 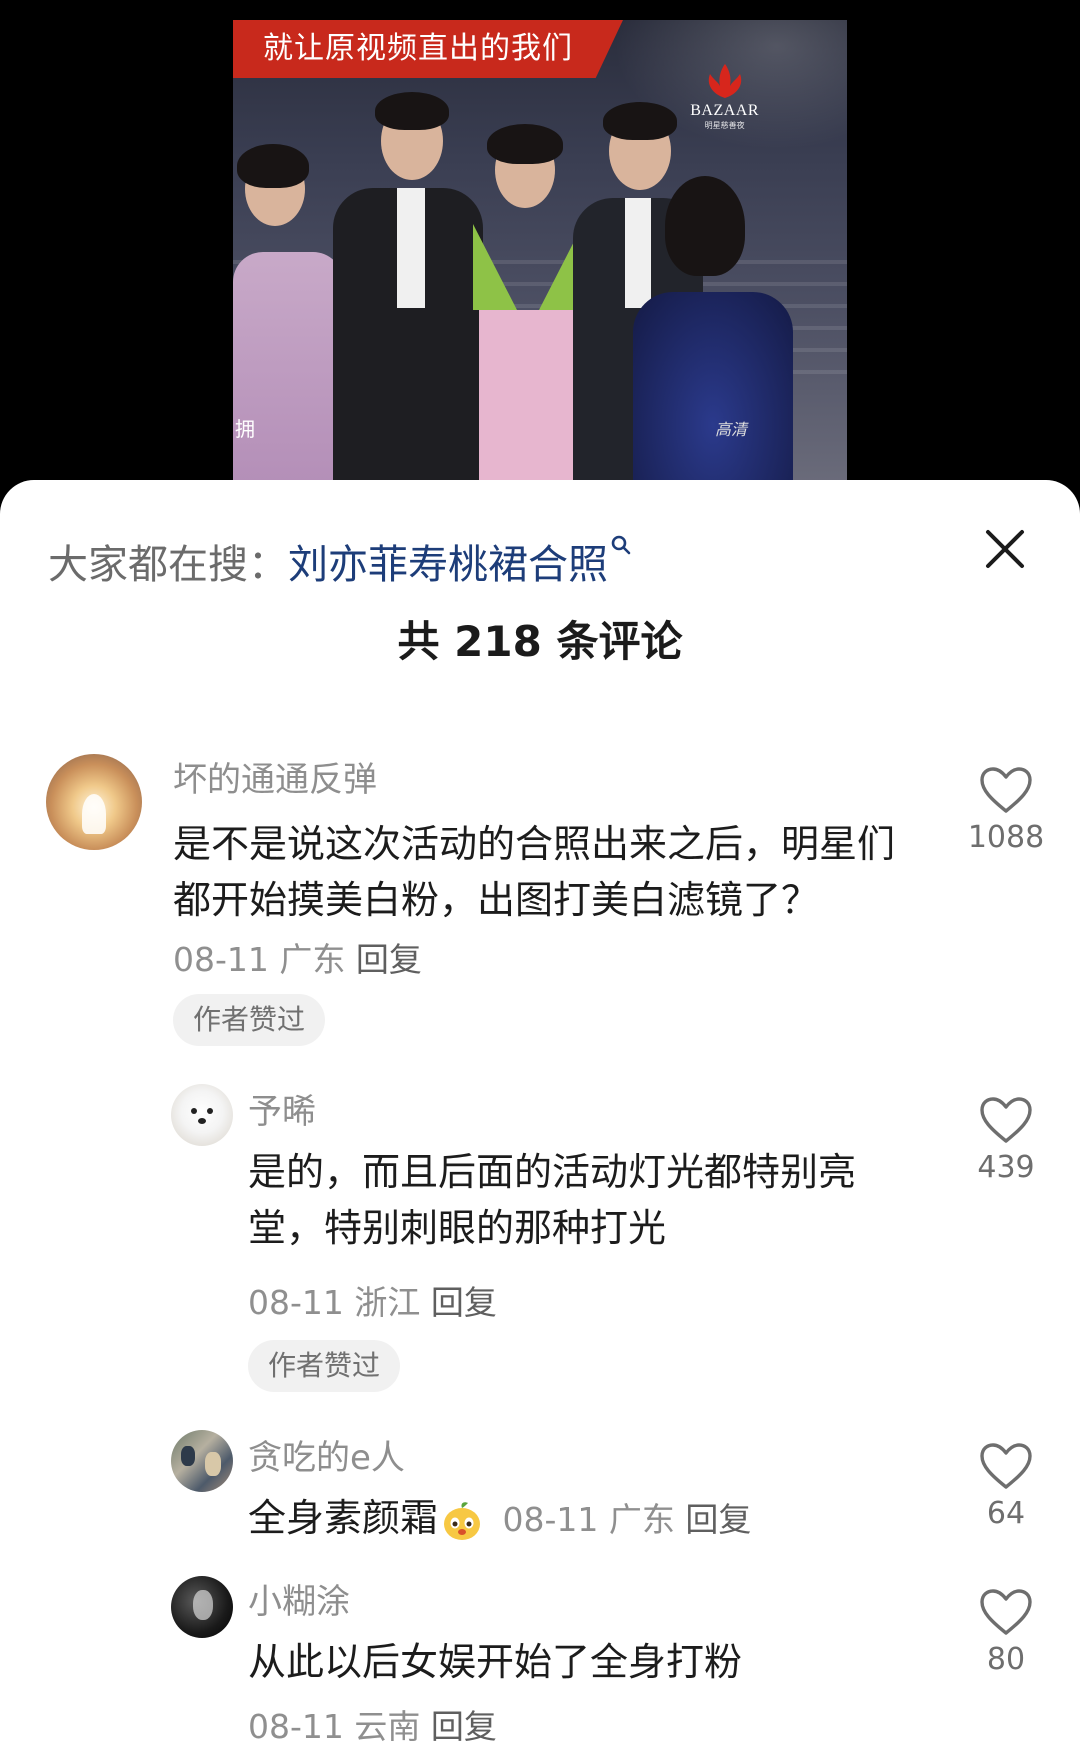 I want to click on comment-username: 坏的通通反弹, so click(x=275, y=776).